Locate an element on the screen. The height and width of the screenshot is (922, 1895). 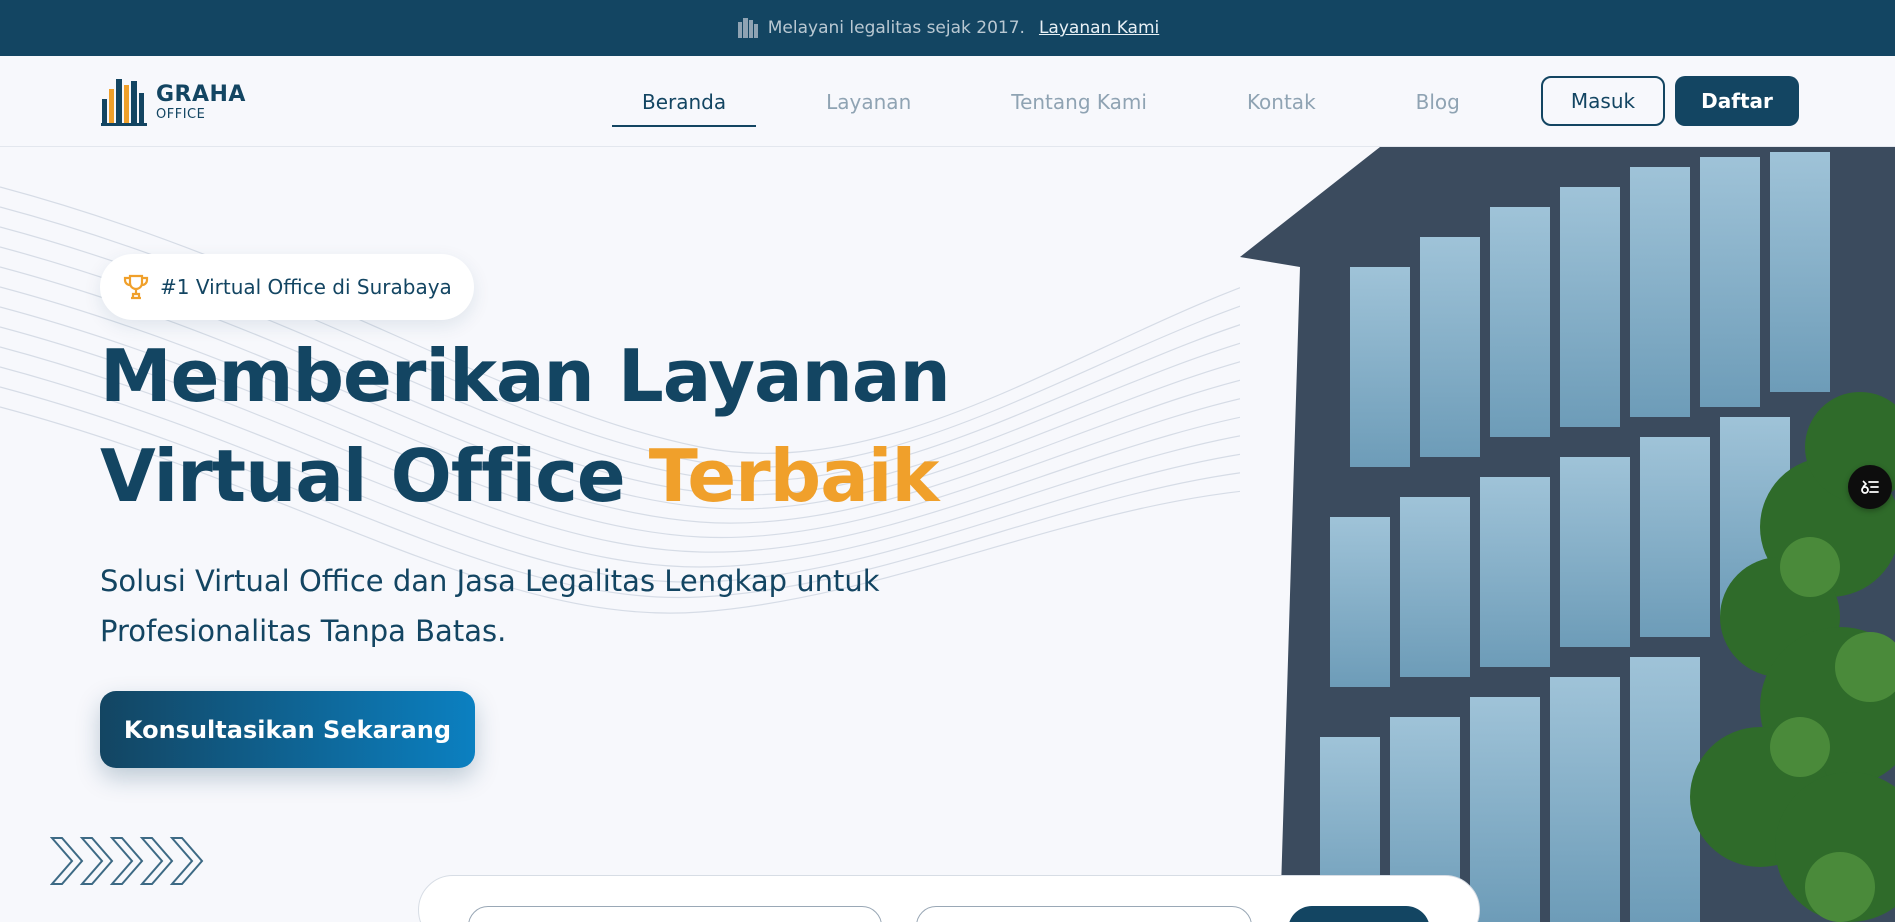
login-button: Masuk is located at coordinates (1603, 101).